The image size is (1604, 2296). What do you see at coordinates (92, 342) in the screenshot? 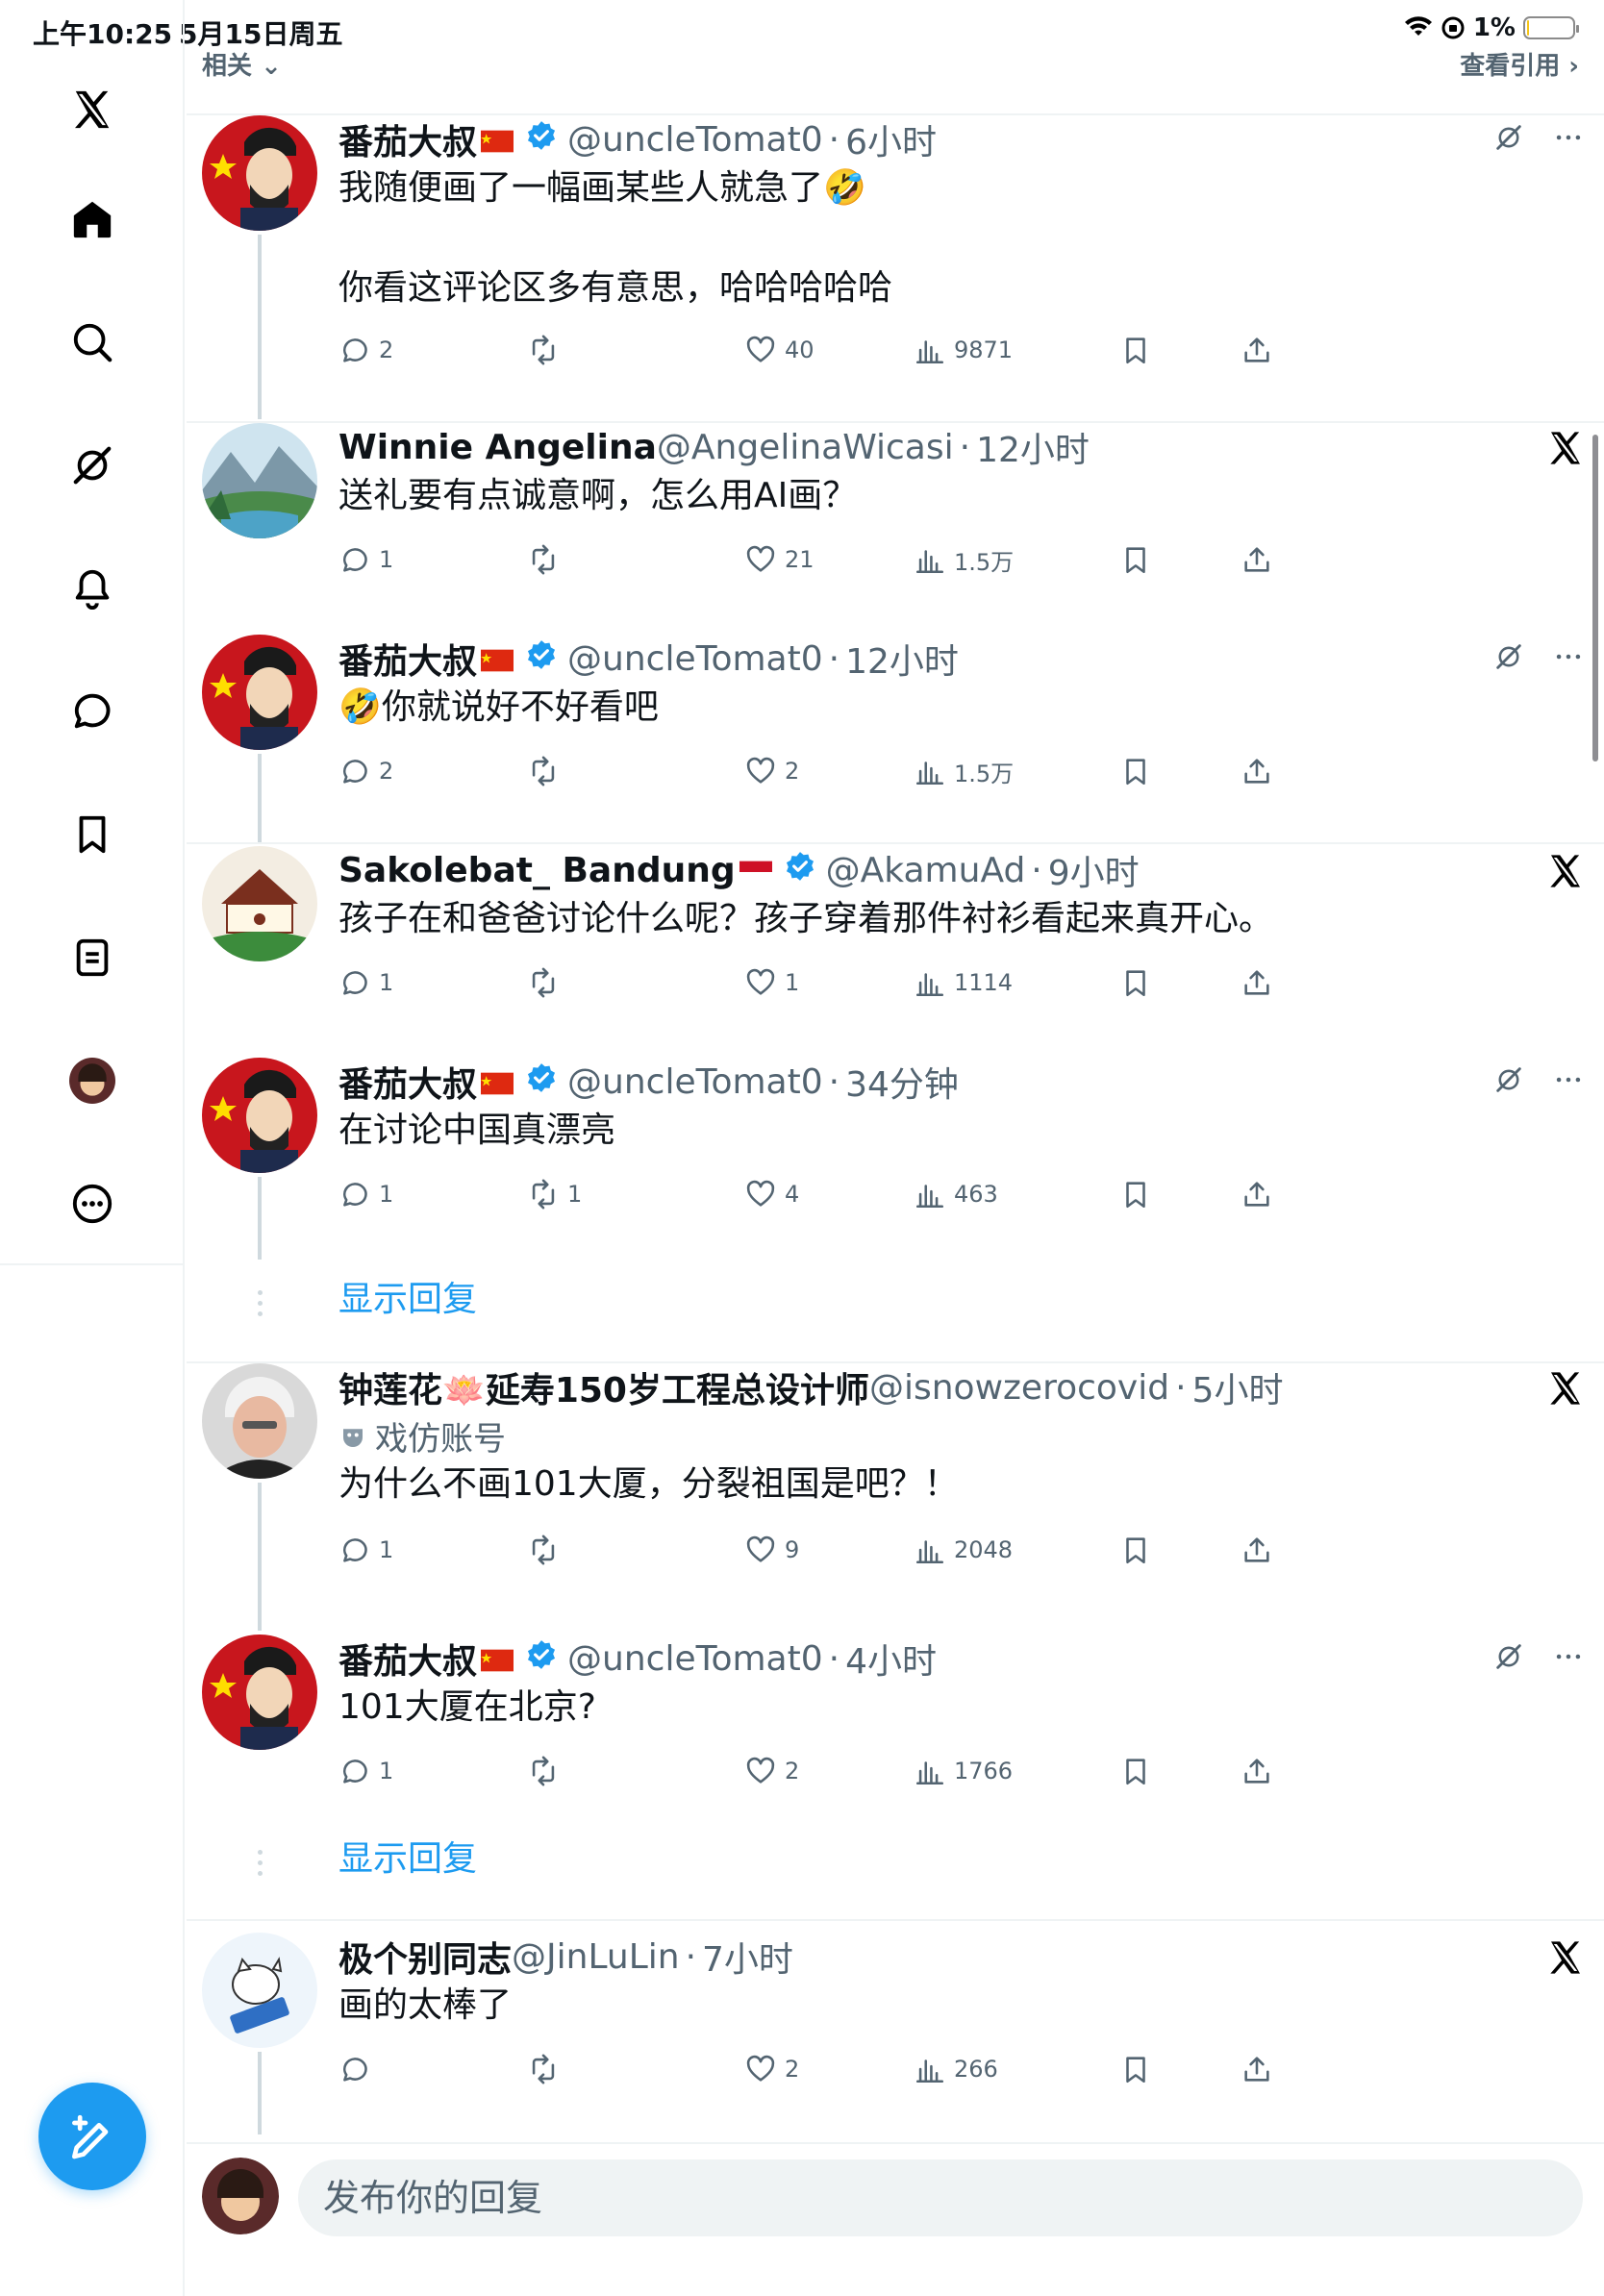
I see `search-icon` at bounding box center [92, 342].